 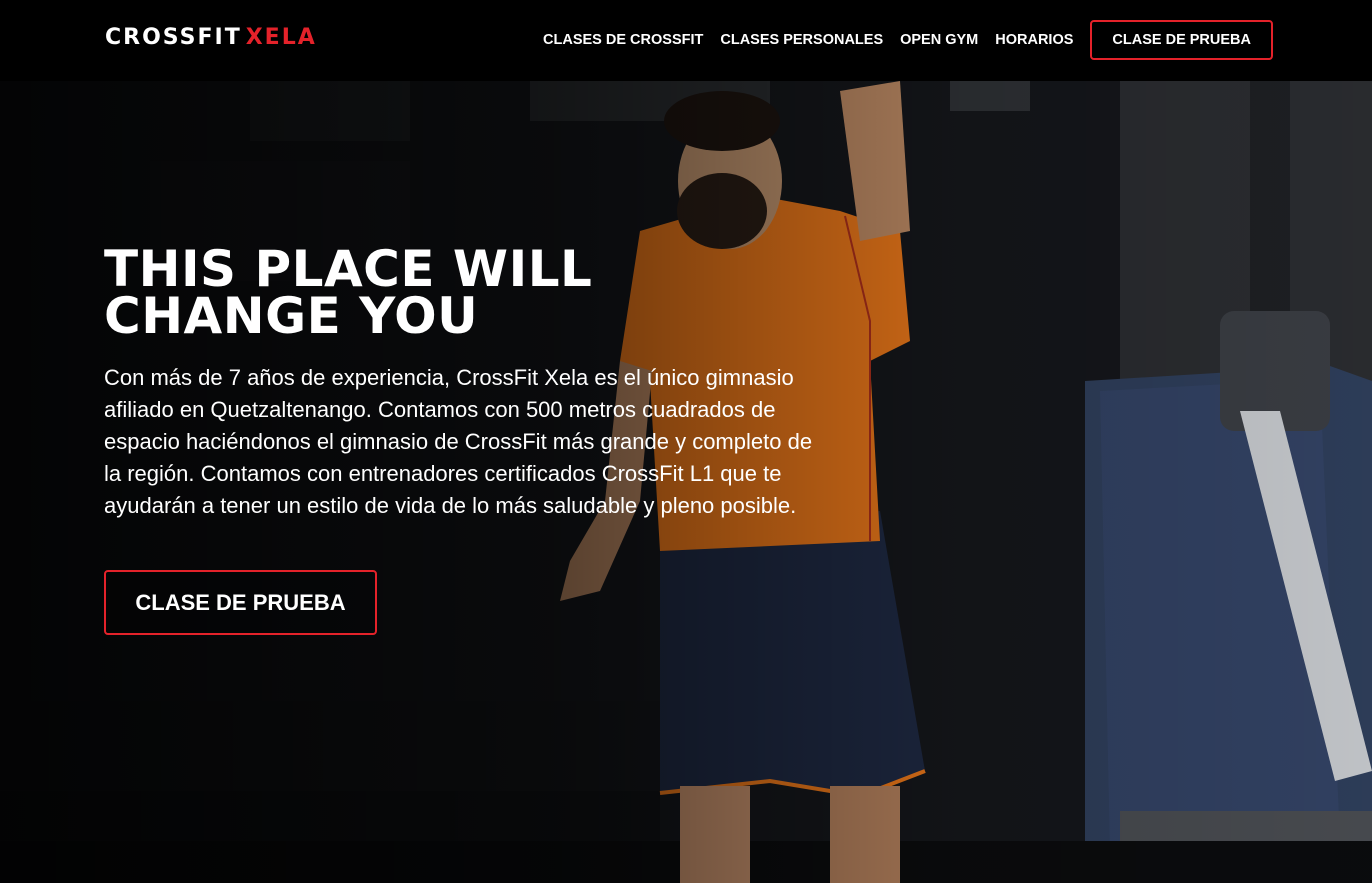 What do you see at coordinates (173, 37) in the screenshot?
I see `logo-text-crossfit: CROSSFIT` at bounding box center [173, 37].